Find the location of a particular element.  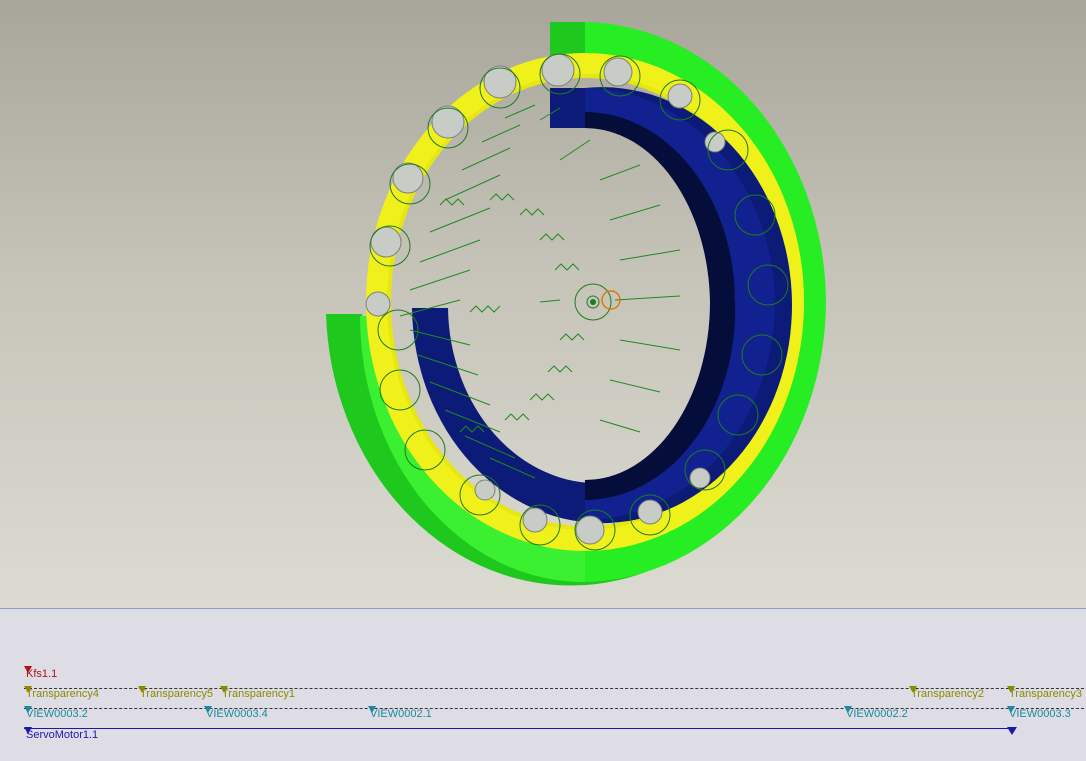

kfs-marker-icon is located at coordinates (28, 669).